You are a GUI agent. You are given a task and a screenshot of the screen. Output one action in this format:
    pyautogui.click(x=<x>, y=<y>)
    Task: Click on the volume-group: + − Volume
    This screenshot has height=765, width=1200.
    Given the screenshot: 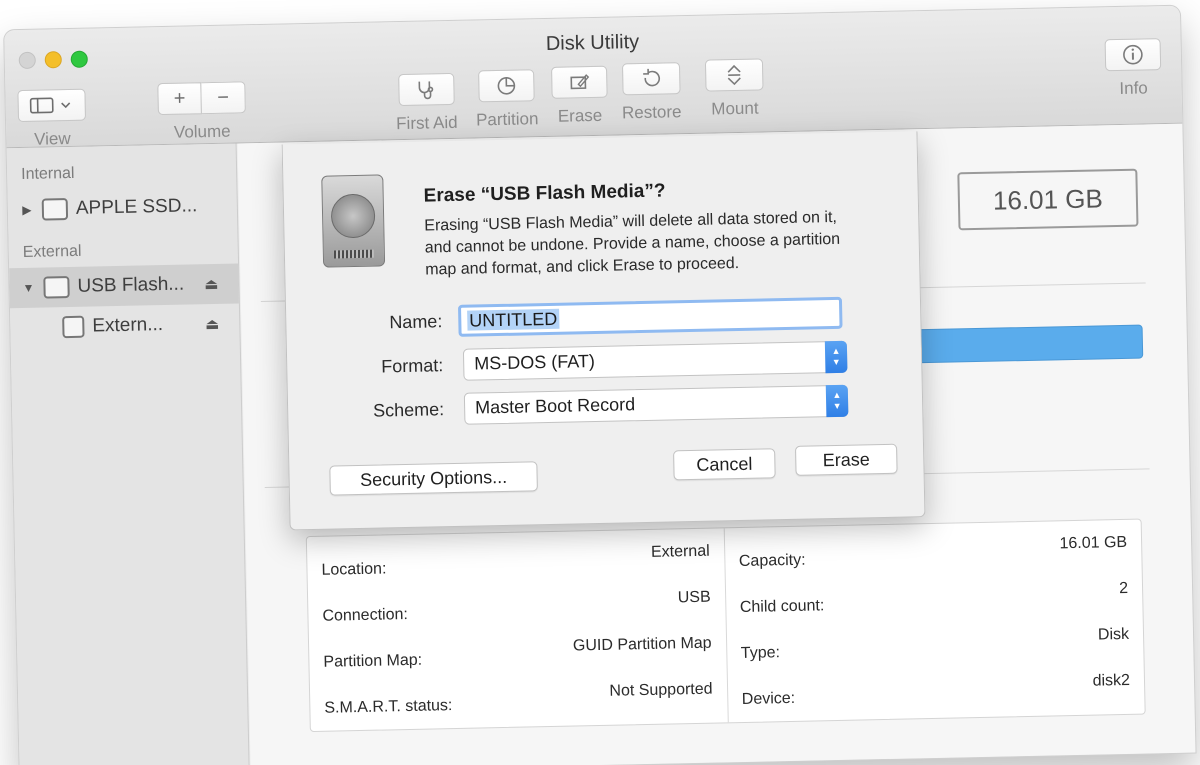 What is the action you would take?
    pyautogui.click(x=201, y=112)
    